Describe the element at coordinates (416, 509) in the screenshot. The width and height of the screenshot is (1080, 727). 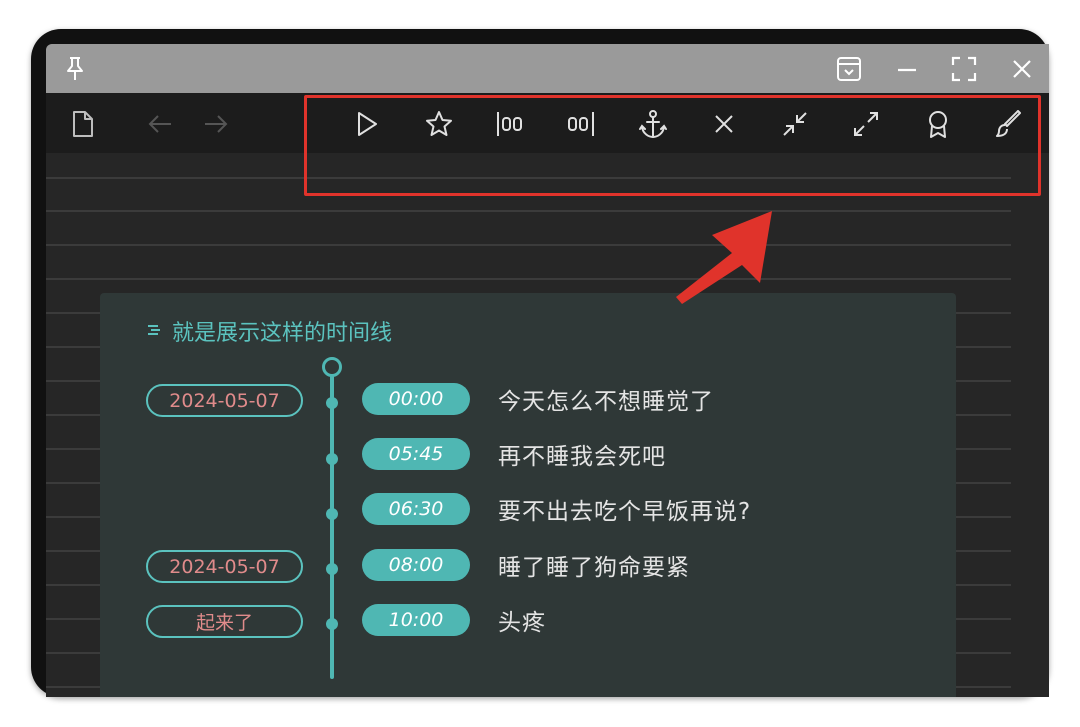
I see `time-pill: 06:30` at that location.